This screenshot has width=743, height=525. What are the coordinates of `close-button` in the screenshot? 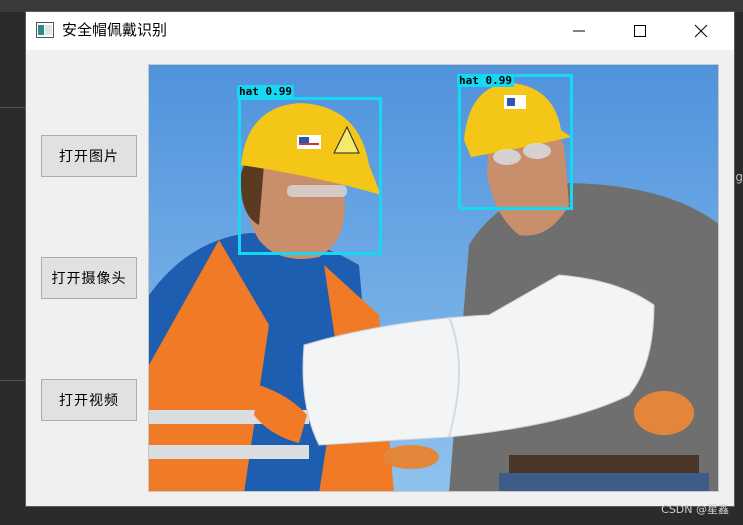 It's located at (701, 31).